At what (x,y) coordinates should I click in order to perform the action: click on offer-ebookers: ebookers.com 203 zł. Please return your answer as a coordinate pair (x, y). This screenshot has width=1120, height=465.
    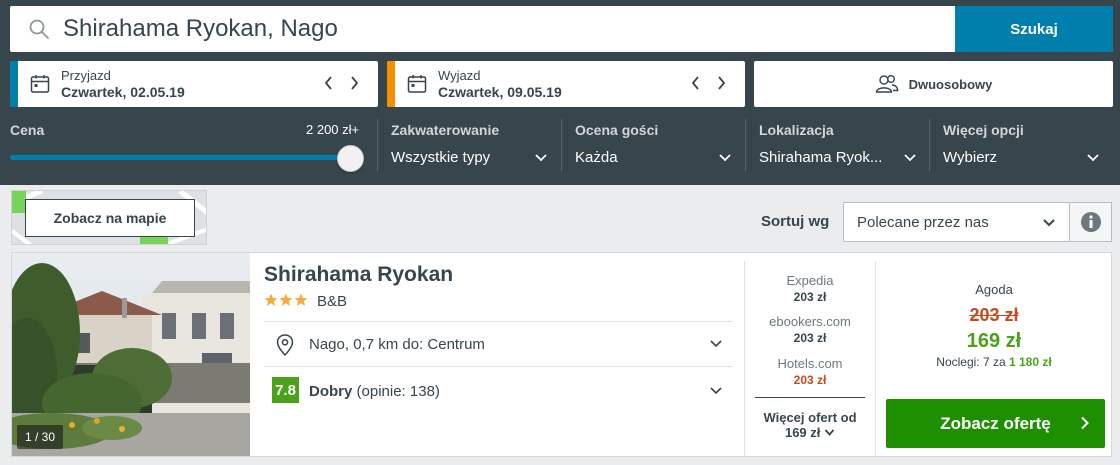
    Looking at the image, I should click on (810, 329).